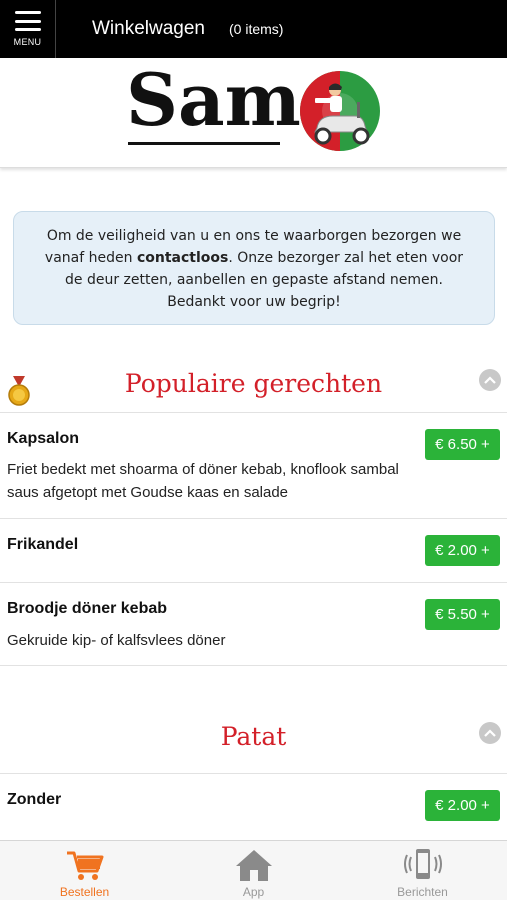 The image size is (507, 900). What do you see at coordinates (182, 258) in the screenshot?
I see `notice-text-bold: contactloos` at bounding box center [182, 258].